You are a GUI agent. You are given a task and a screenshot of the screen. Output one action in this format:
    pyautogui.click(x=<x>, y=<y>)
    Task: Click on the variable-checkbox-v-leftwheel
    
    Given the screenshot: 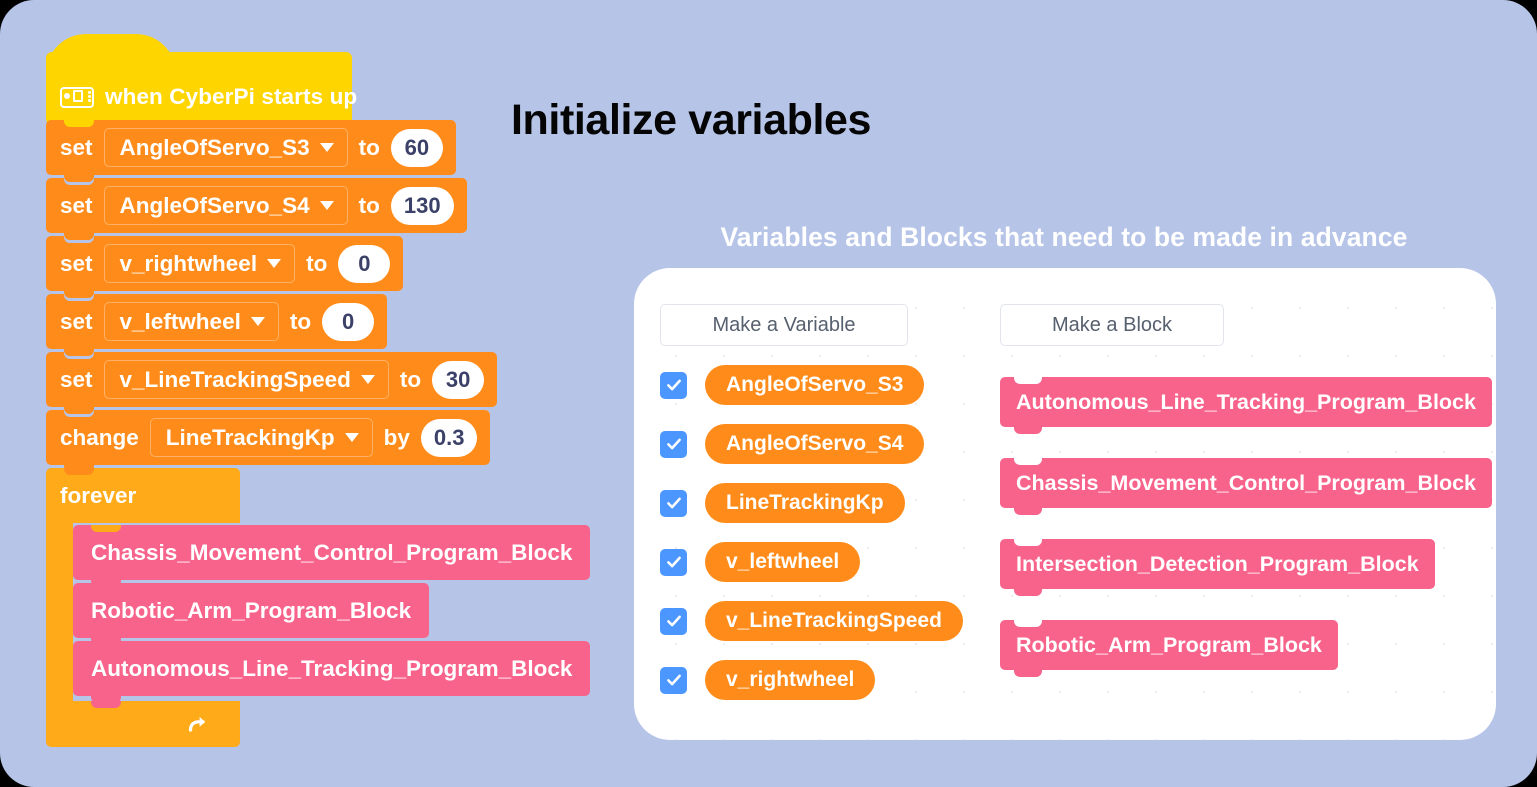 What is the action you would take?
    pyautogui.click(x=673, y=562)
    